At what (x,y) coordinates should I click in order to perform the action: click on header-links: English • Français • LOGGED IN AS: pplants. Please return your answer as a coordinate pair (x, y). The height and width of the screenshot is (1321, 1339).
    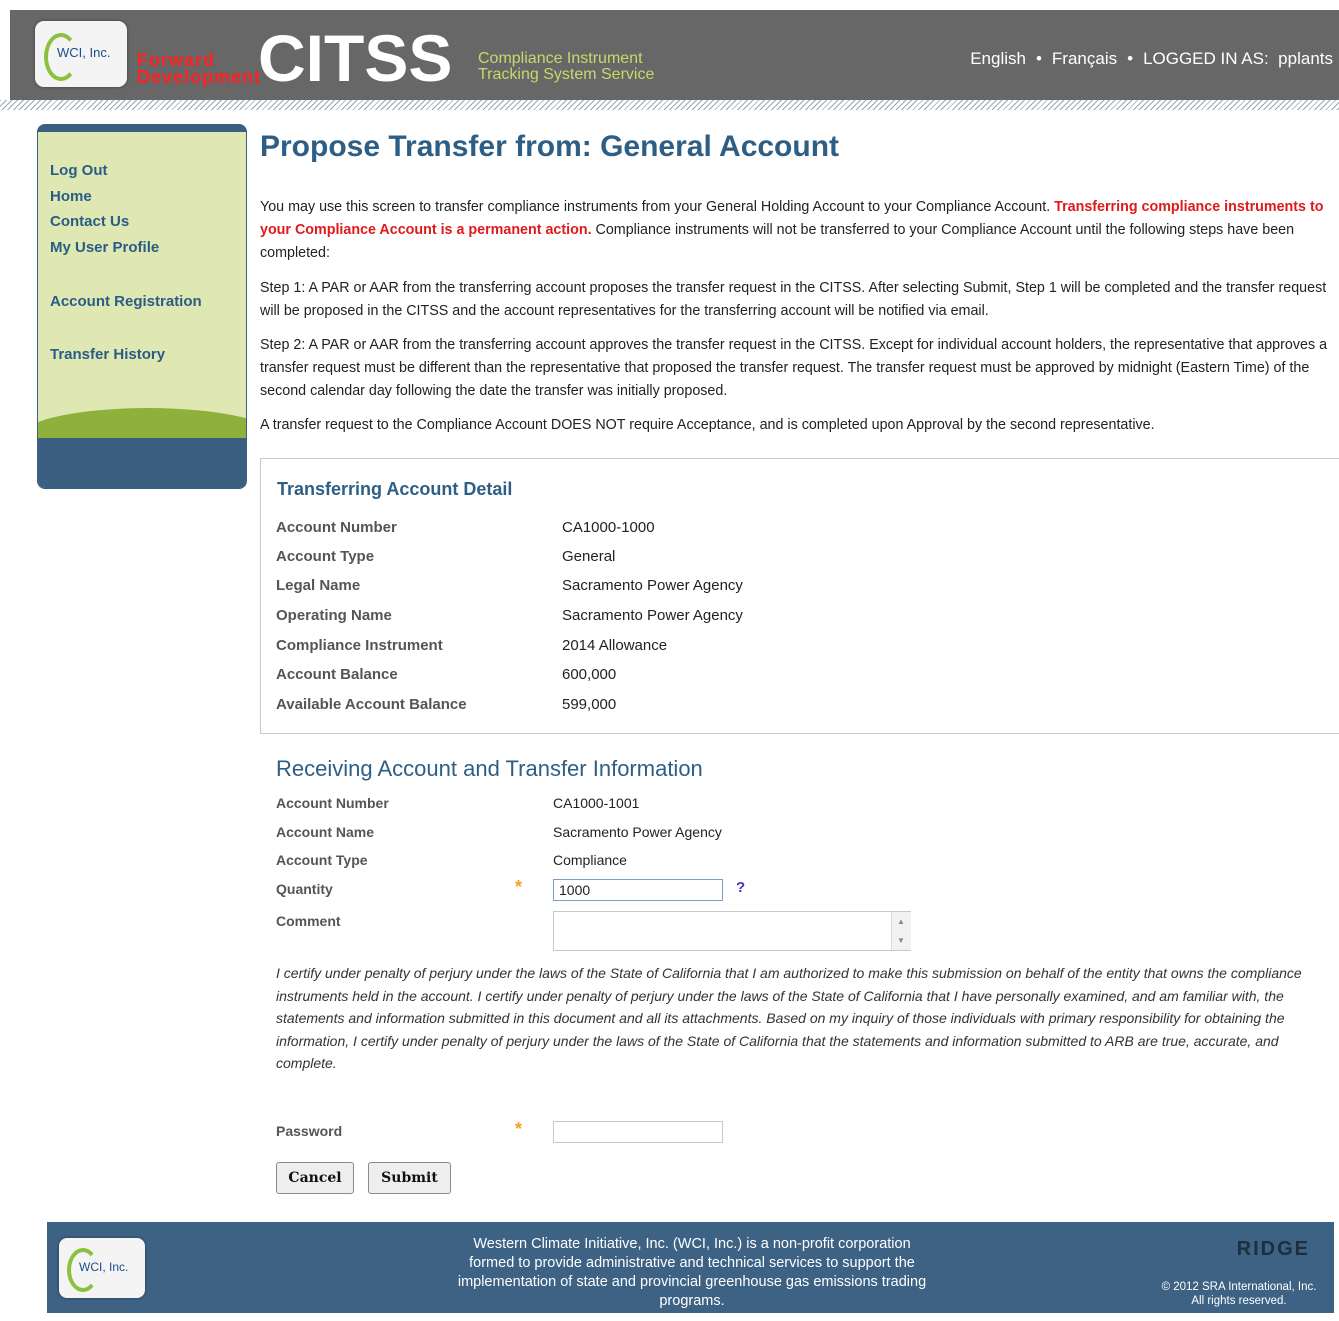
    Looking at the image, I should click on (1151, 59).